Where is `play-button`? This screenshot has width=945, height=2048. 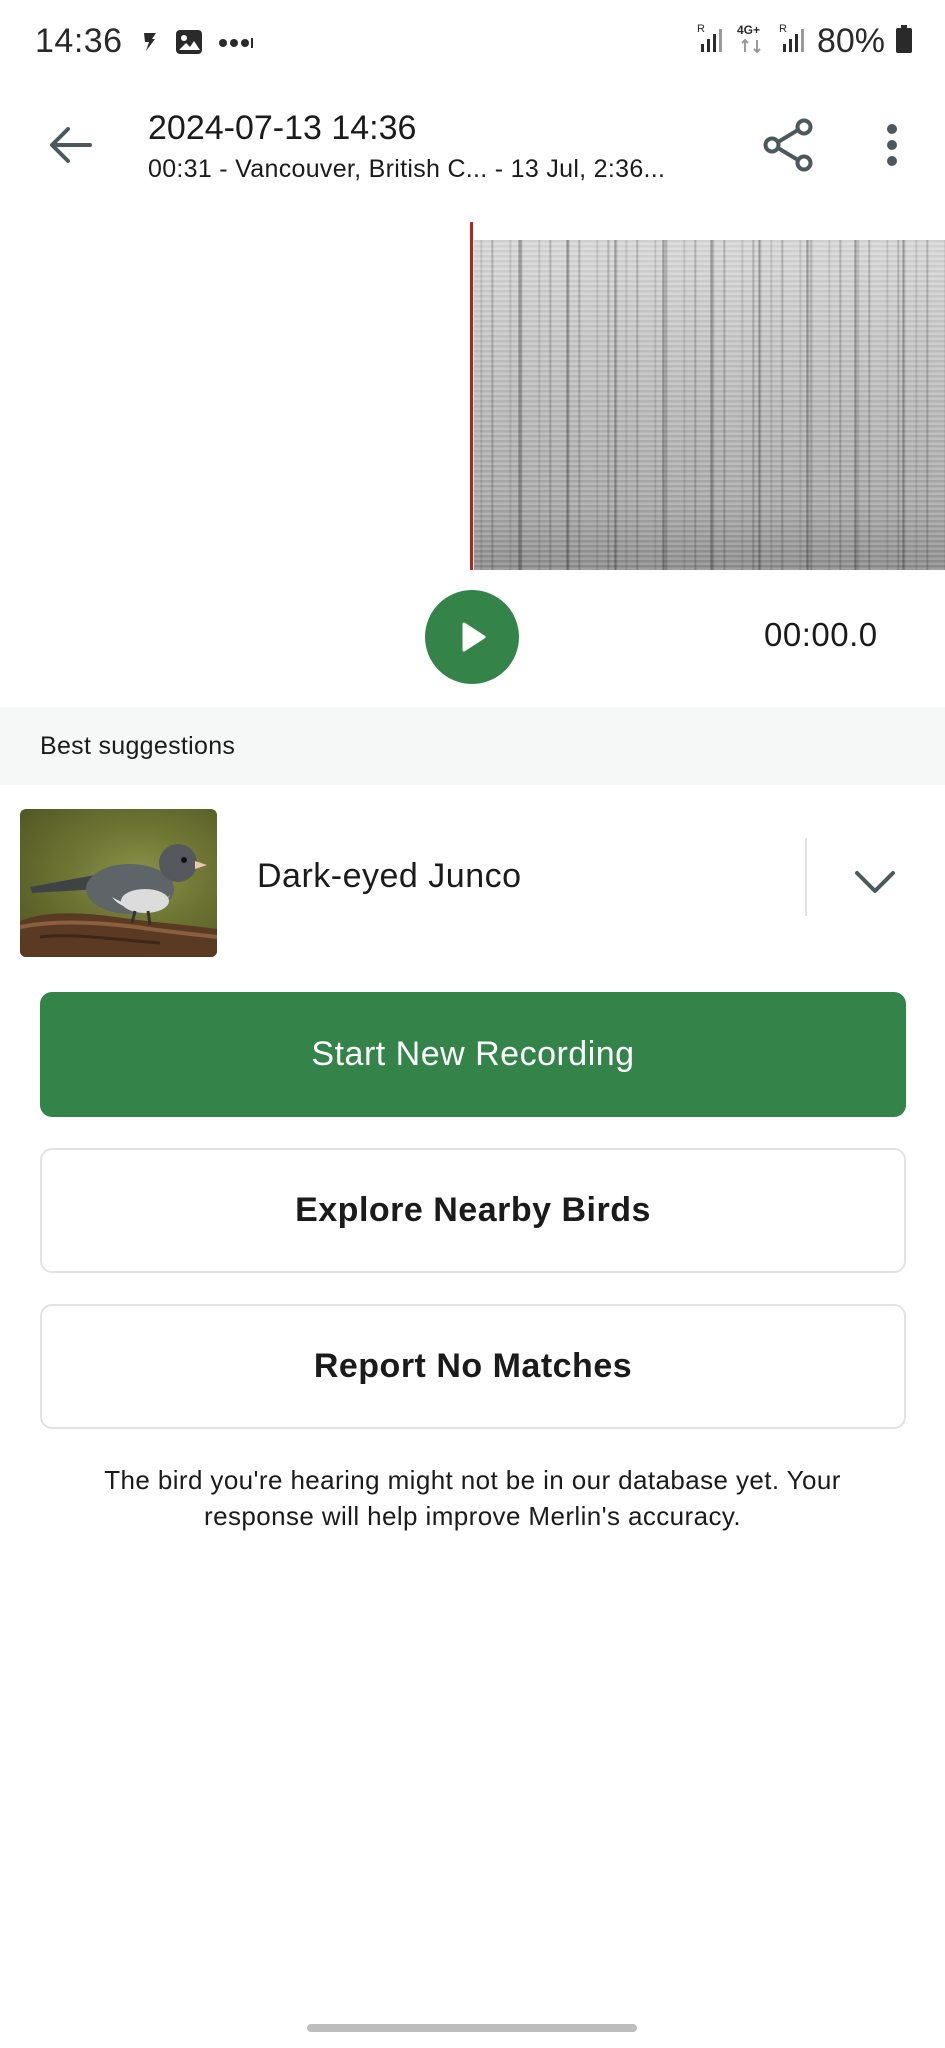
play-button is located at coordinates (472, 637).